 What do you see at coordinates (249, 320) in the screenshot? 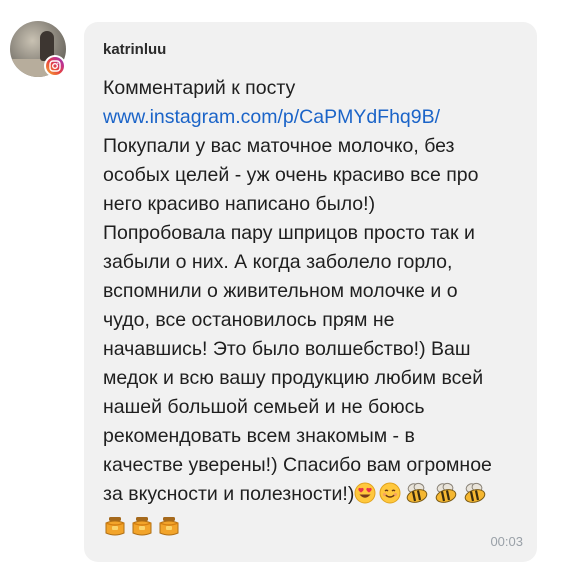
I see `message-line: чудо, все остановилось прям не` at bounding box center [249, 320].